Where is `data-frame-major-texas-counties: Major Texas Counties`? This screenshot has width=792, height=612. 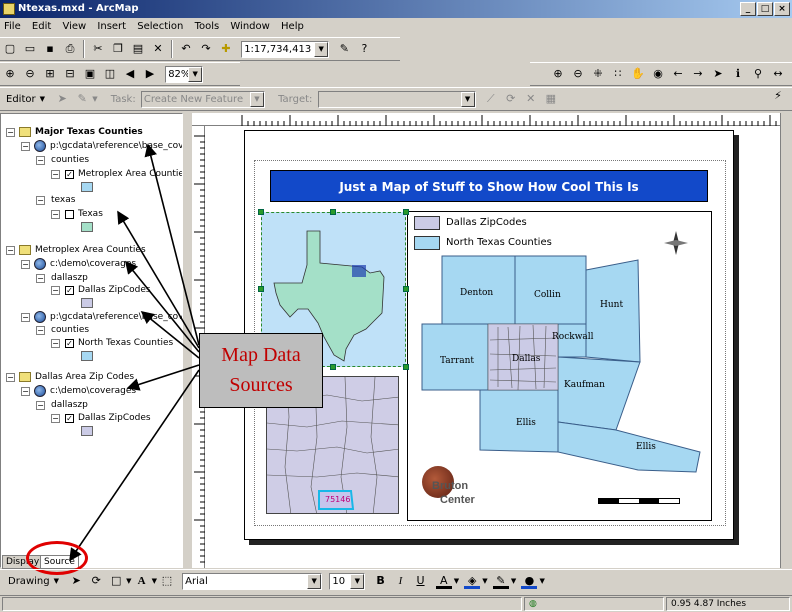 data-frame-major-texas-counties: Major Texas Counties is located at coordinates (89, 132).